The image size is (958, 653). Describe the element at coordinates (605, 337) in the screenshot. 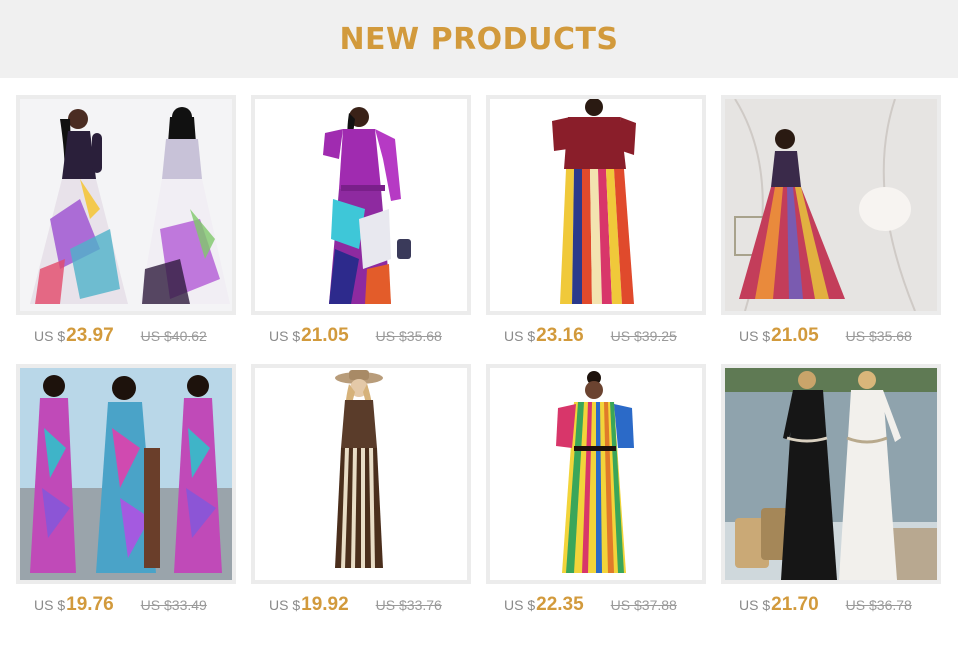

I see `price-row: US $ 23.16 US $39.25` at that location.